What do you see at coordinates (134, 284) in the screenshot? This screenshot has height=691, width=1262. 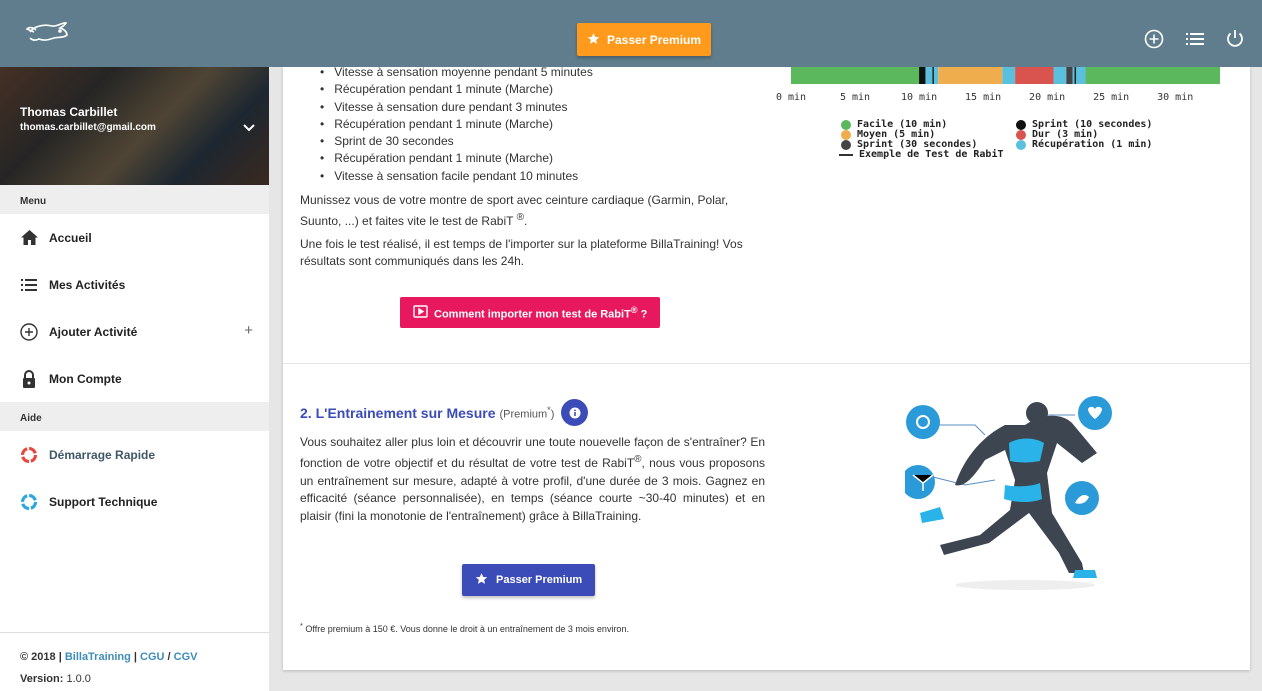 I see `sidebar-item-activites: Mes Activités` at bounding box center [134, 284].